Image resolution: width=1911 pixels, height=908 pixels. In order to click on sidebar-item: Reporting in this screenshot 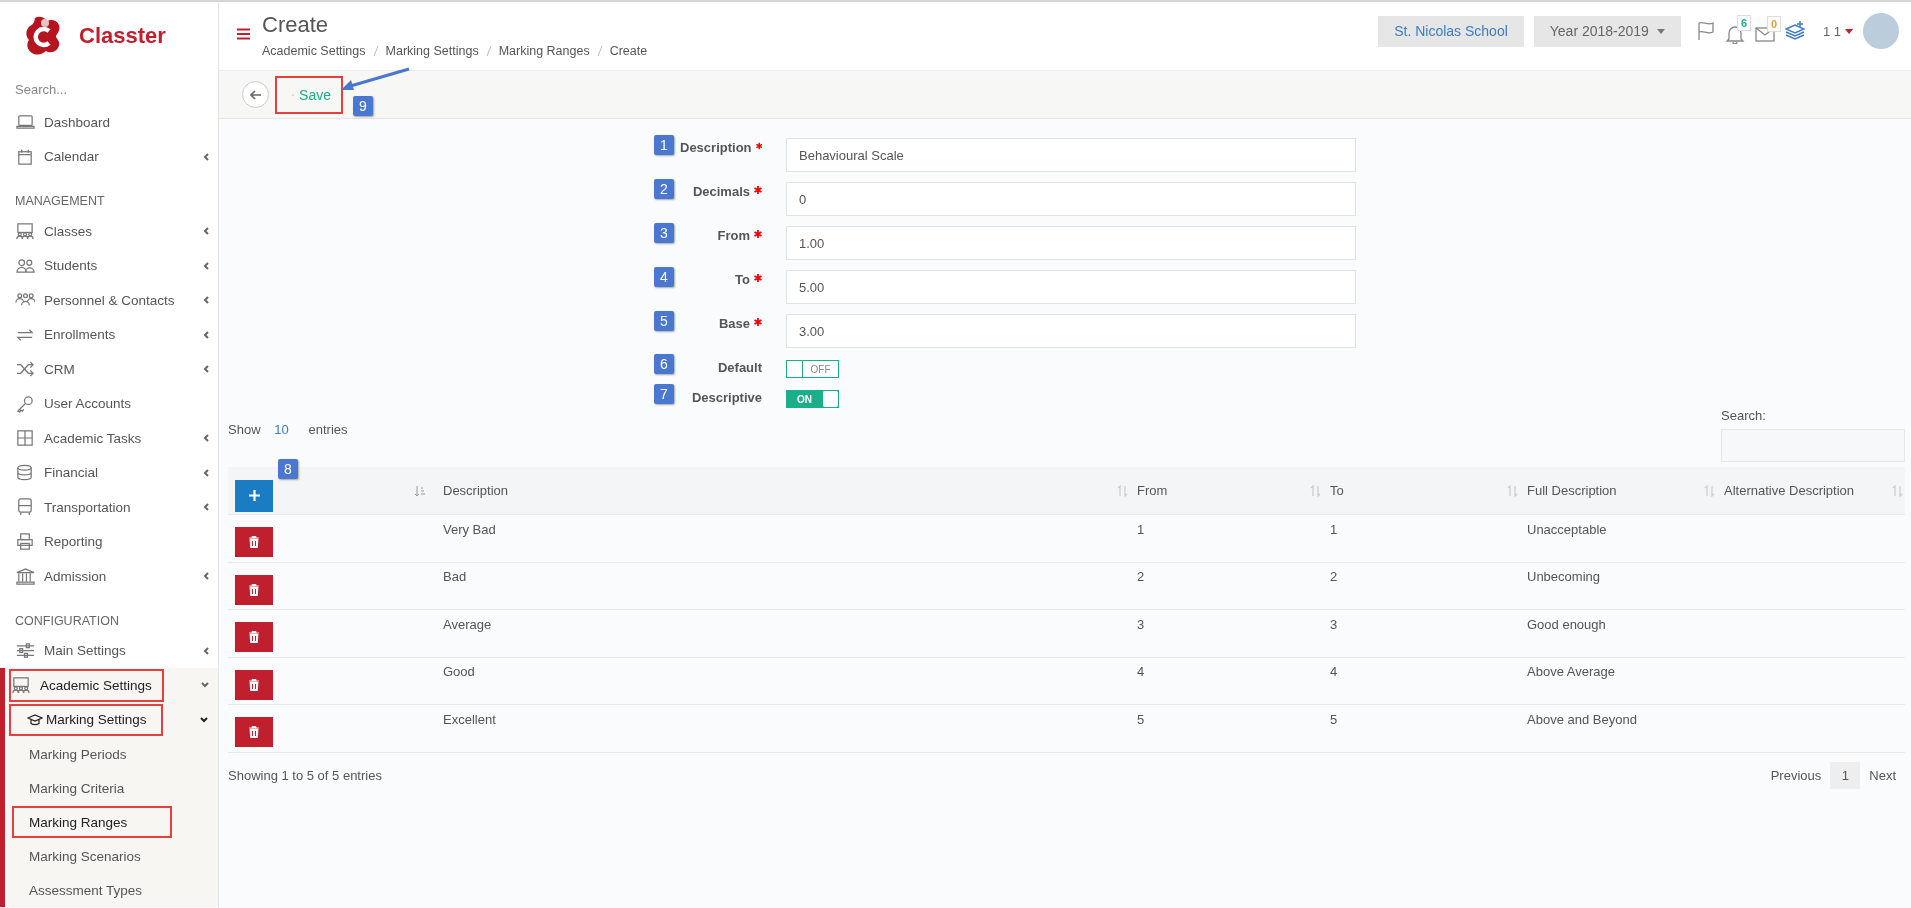, I will do `click(108, 541)`.